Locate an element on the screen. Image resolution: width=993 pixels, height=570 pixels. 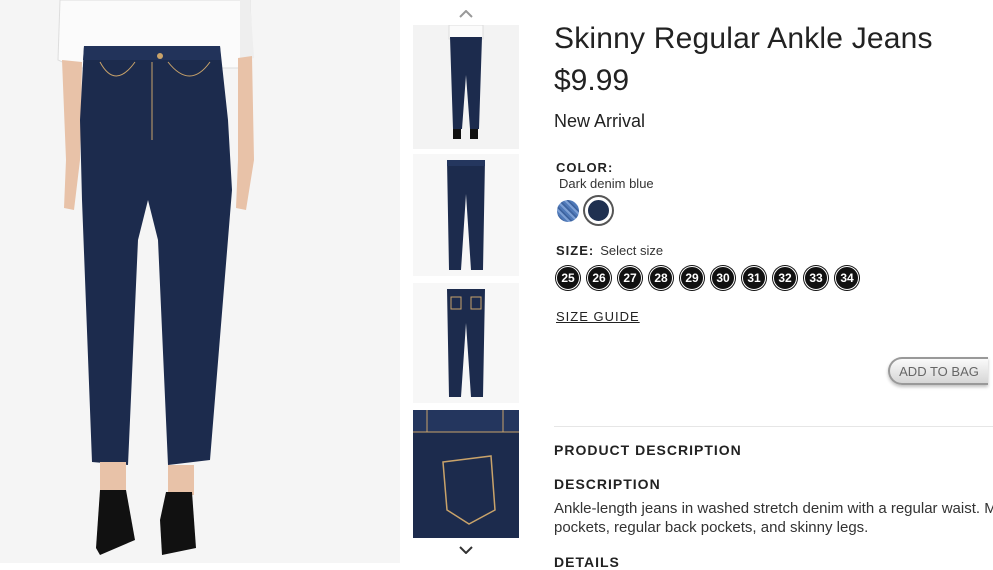
size-option-25: 25 is located at coordinates (568, 278).